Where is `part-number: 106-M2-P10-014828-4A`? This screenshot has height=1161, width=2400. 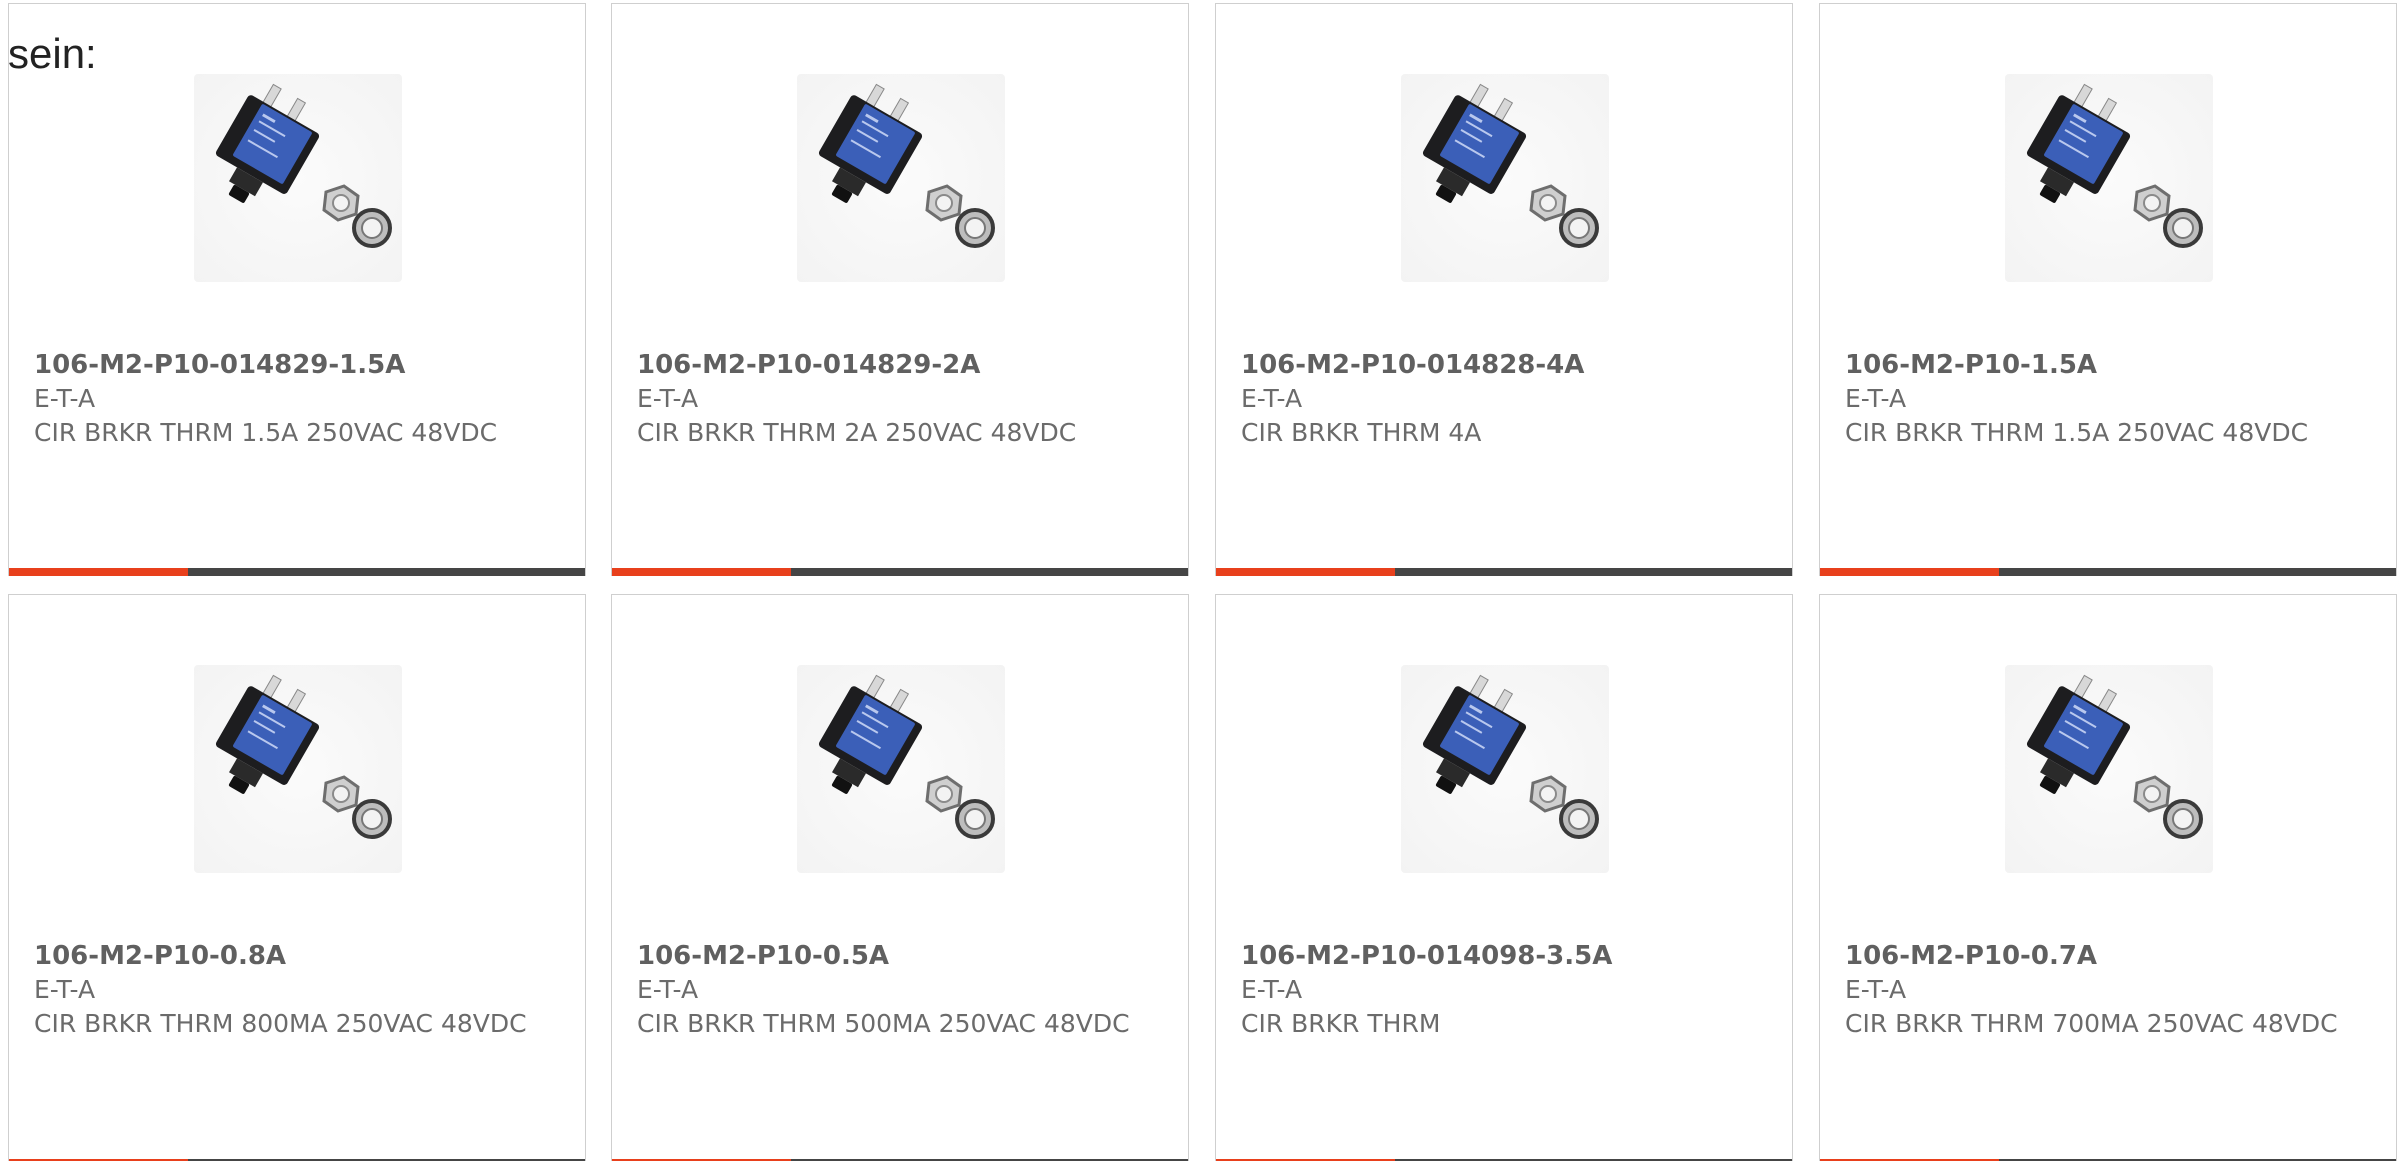
part-number: 106-M2-P10-014828-4A is located at coordinates (1413, 365).